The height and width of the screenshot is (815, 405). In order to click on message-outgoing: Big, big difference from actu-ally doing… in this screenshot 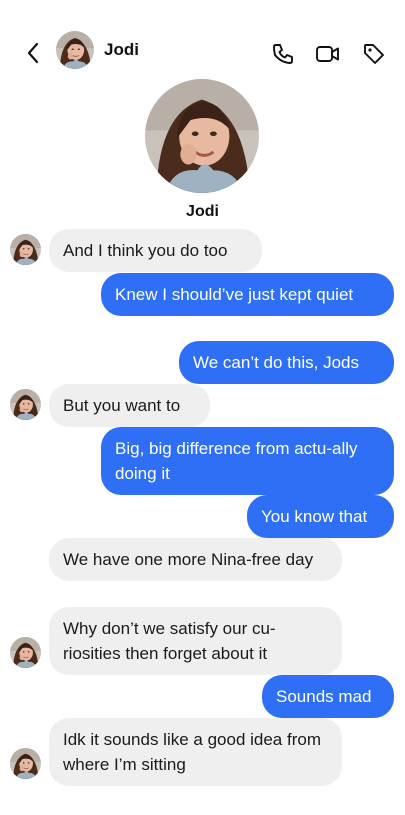, I will do `click(247, 461)`.